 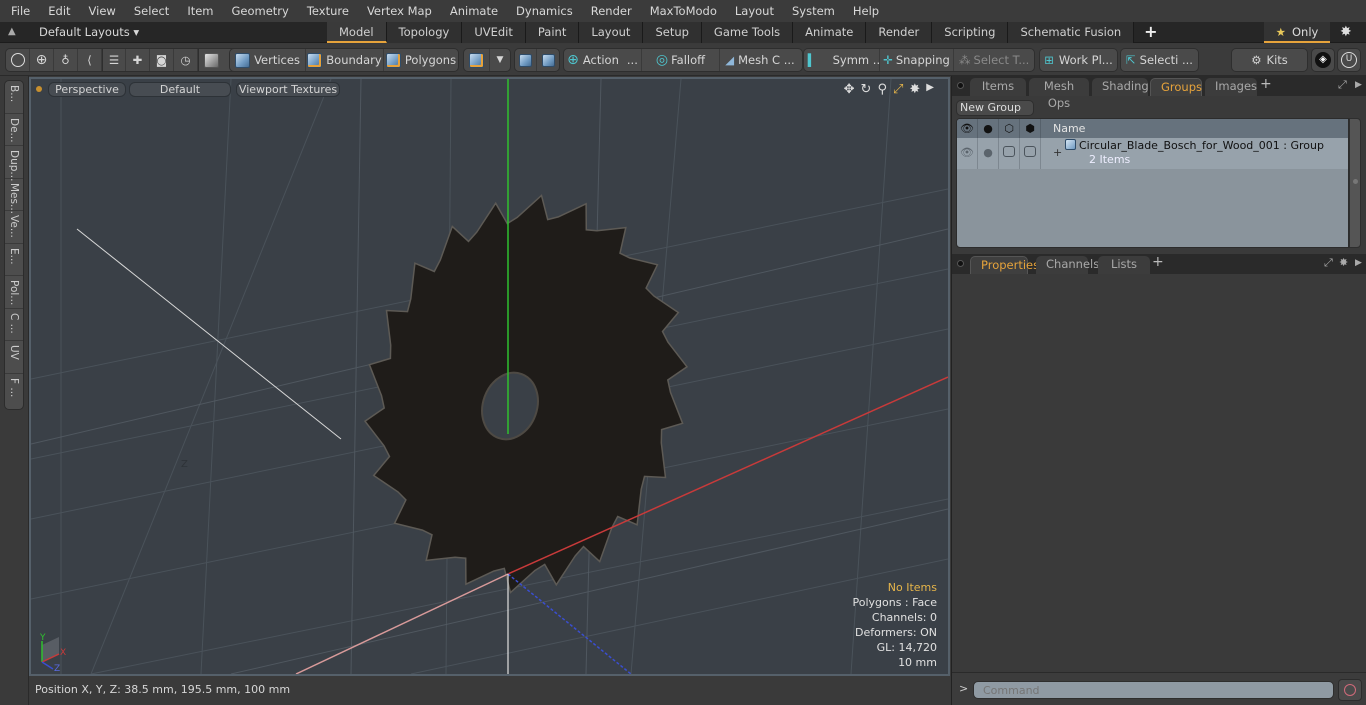 I want to click on add-tab-button: +, so click(x=1150, y=32).